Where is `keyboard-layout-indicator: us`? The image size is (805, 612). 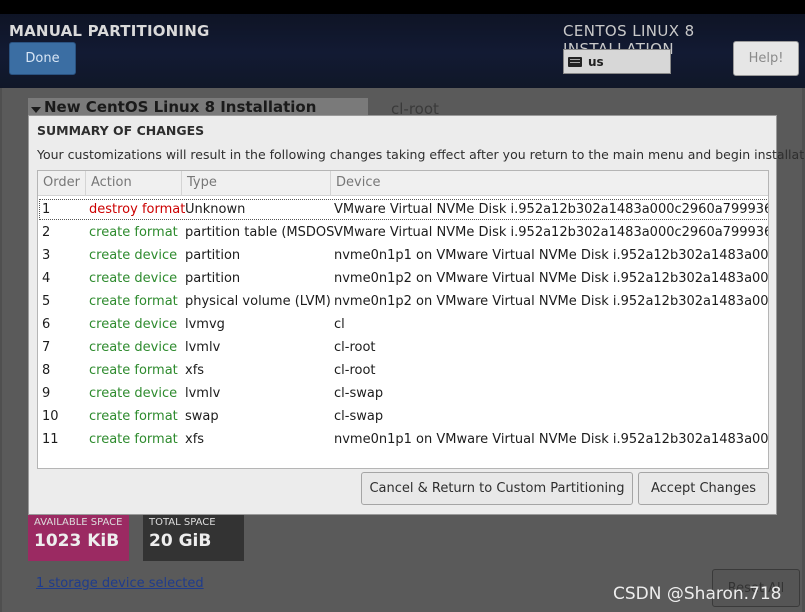
keyboard-layout-indicator: us is located at coordinates (617, 61).